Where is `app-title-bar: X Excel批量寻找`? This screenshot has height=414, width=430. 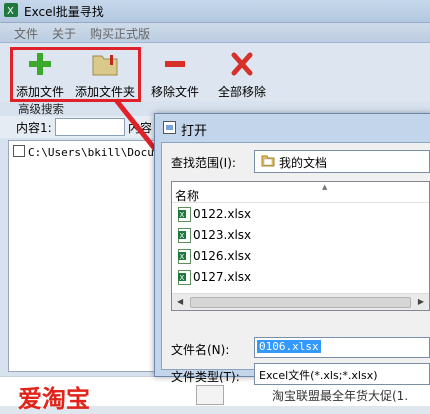
app-title-bar: X Excel批量寻找 is located at coordinates (215, 11).